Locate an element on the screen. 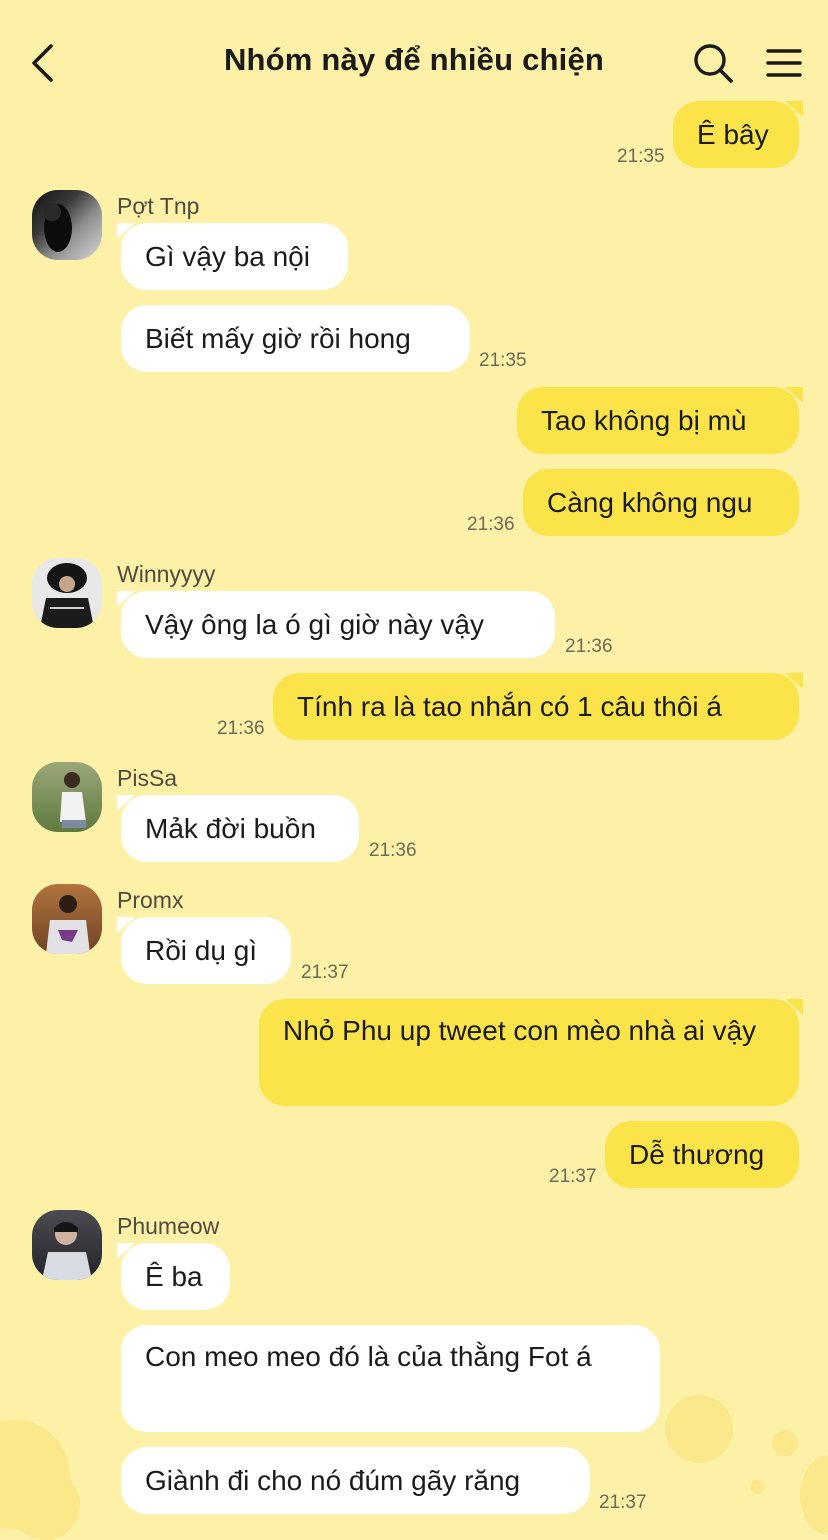 This screenshot has height=1540, width=828. sender-name: Winnyyyy is located at coordinates (166, 574).